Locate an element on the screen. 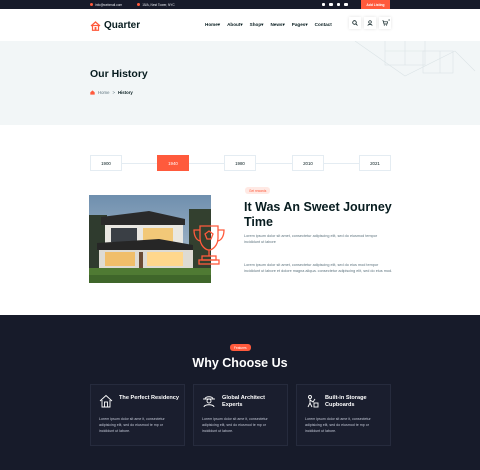 Image resolution: width=480 pixels, height=470 pixels. breadcrumb-home-link: Home is located at coordinates (103, 92).